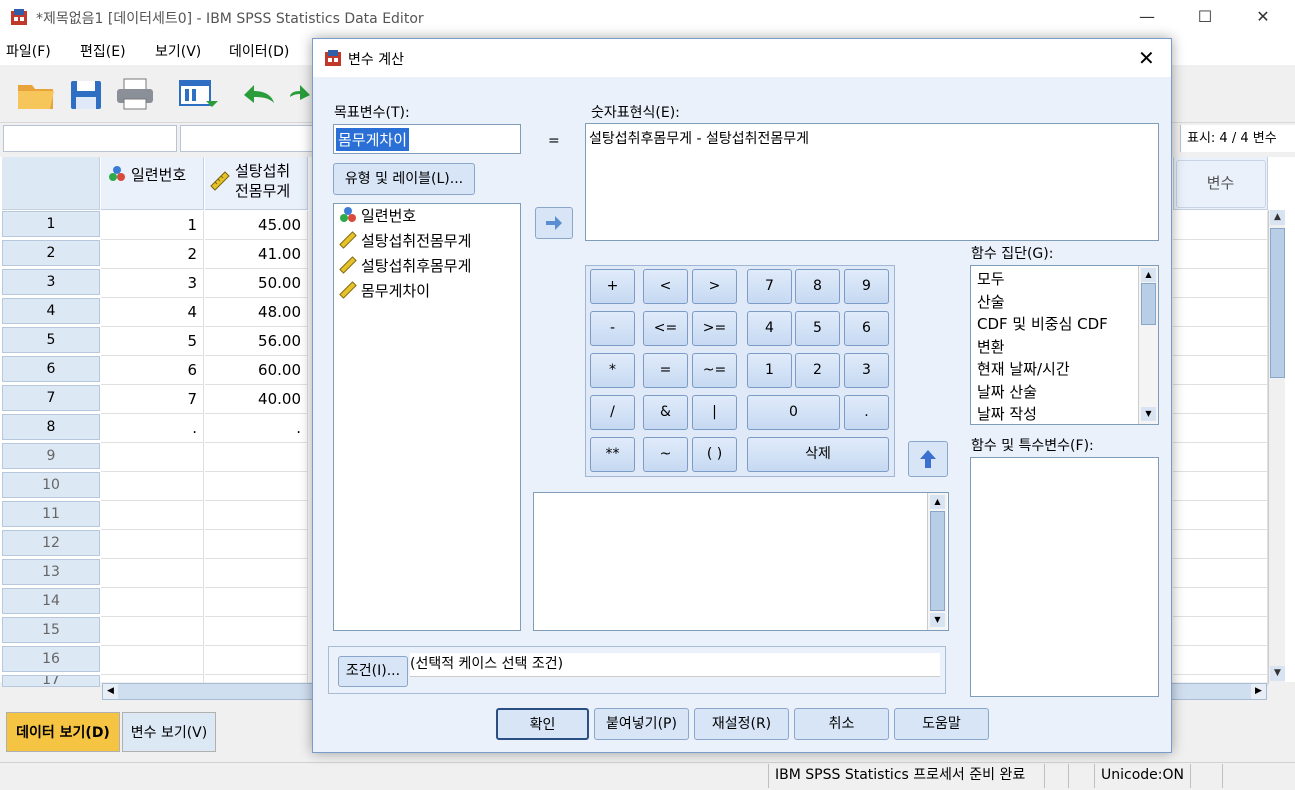  Describe the element at coordinates (872, 182) in the screenshot. I see `numeric-expression-input: 설탕섭취후몸무게 - 설탕섭취전몸무게` at that location.